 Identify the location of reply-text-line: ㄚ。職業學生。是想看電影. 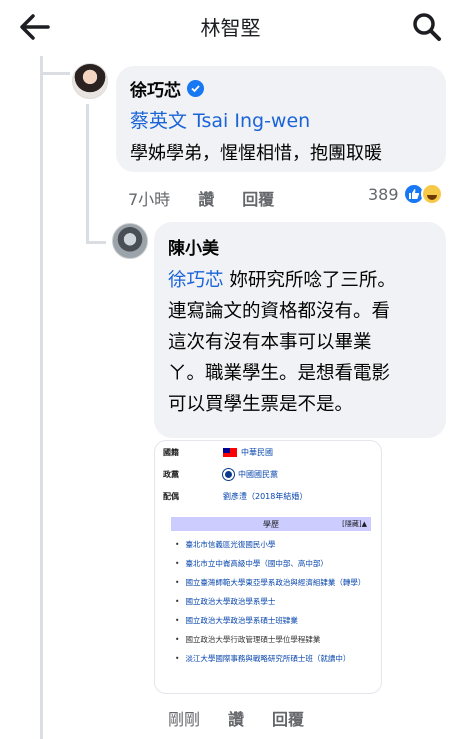
(279, 373).